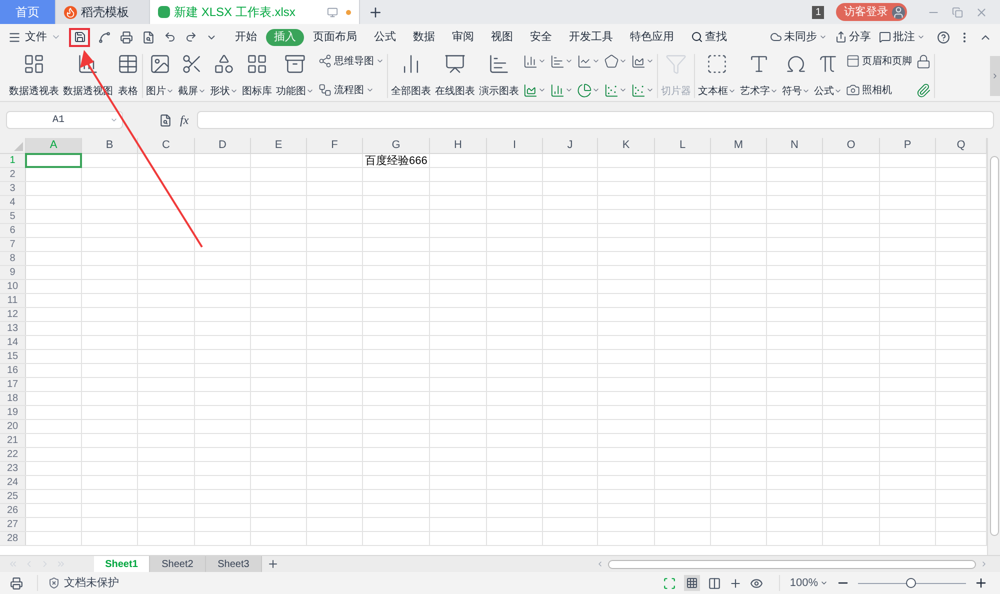 This screenshot has height=594, width=1000. What do you see at coordinates (110, 145) in the screenshot?
I see `column-header: B` at bounding box center [110, 145].